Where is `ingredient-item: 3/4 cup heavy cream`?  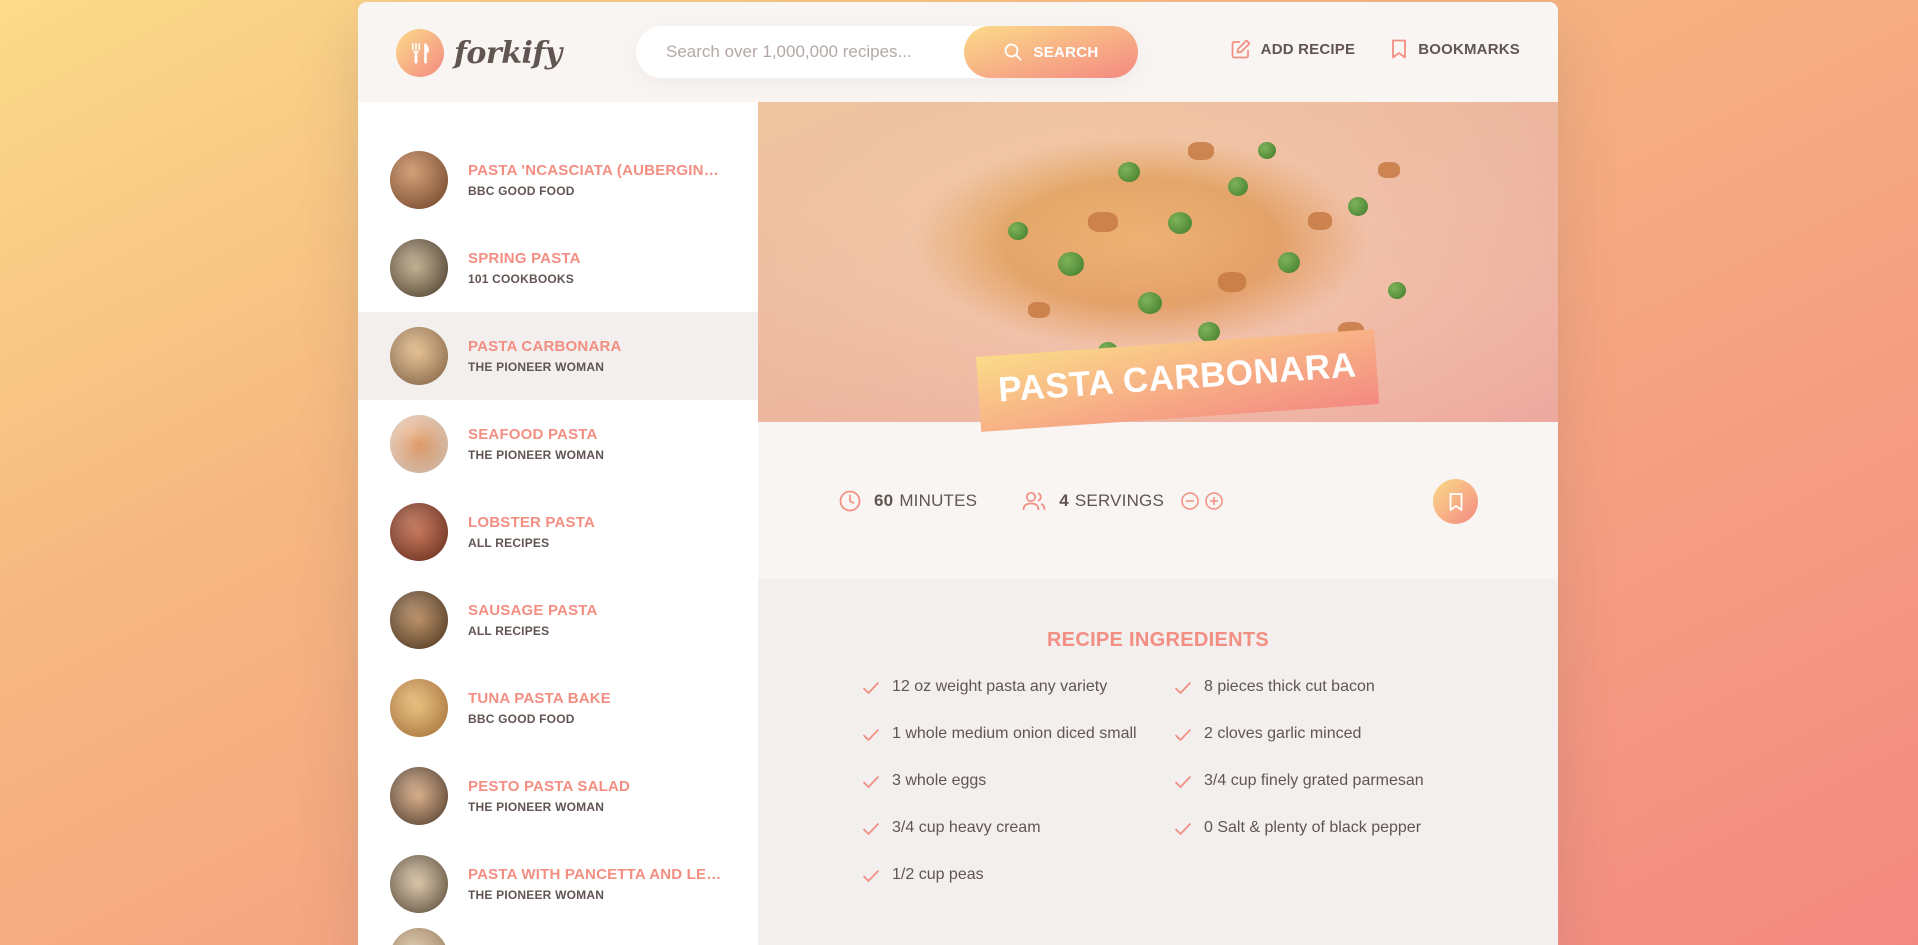 ingredient-item: 3/4 cup heavy cream is located at coordinates (1018, 840).